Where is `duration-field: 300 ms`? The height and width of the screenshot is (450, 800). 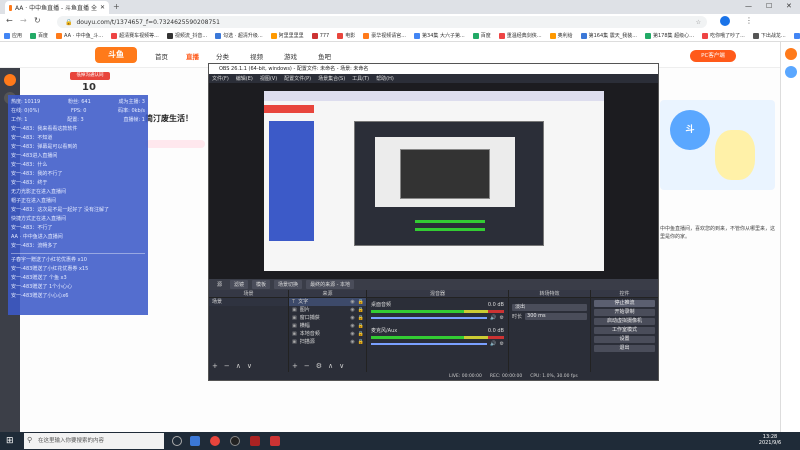
duration-field: 300 ms is located at coordinates (556, 316).